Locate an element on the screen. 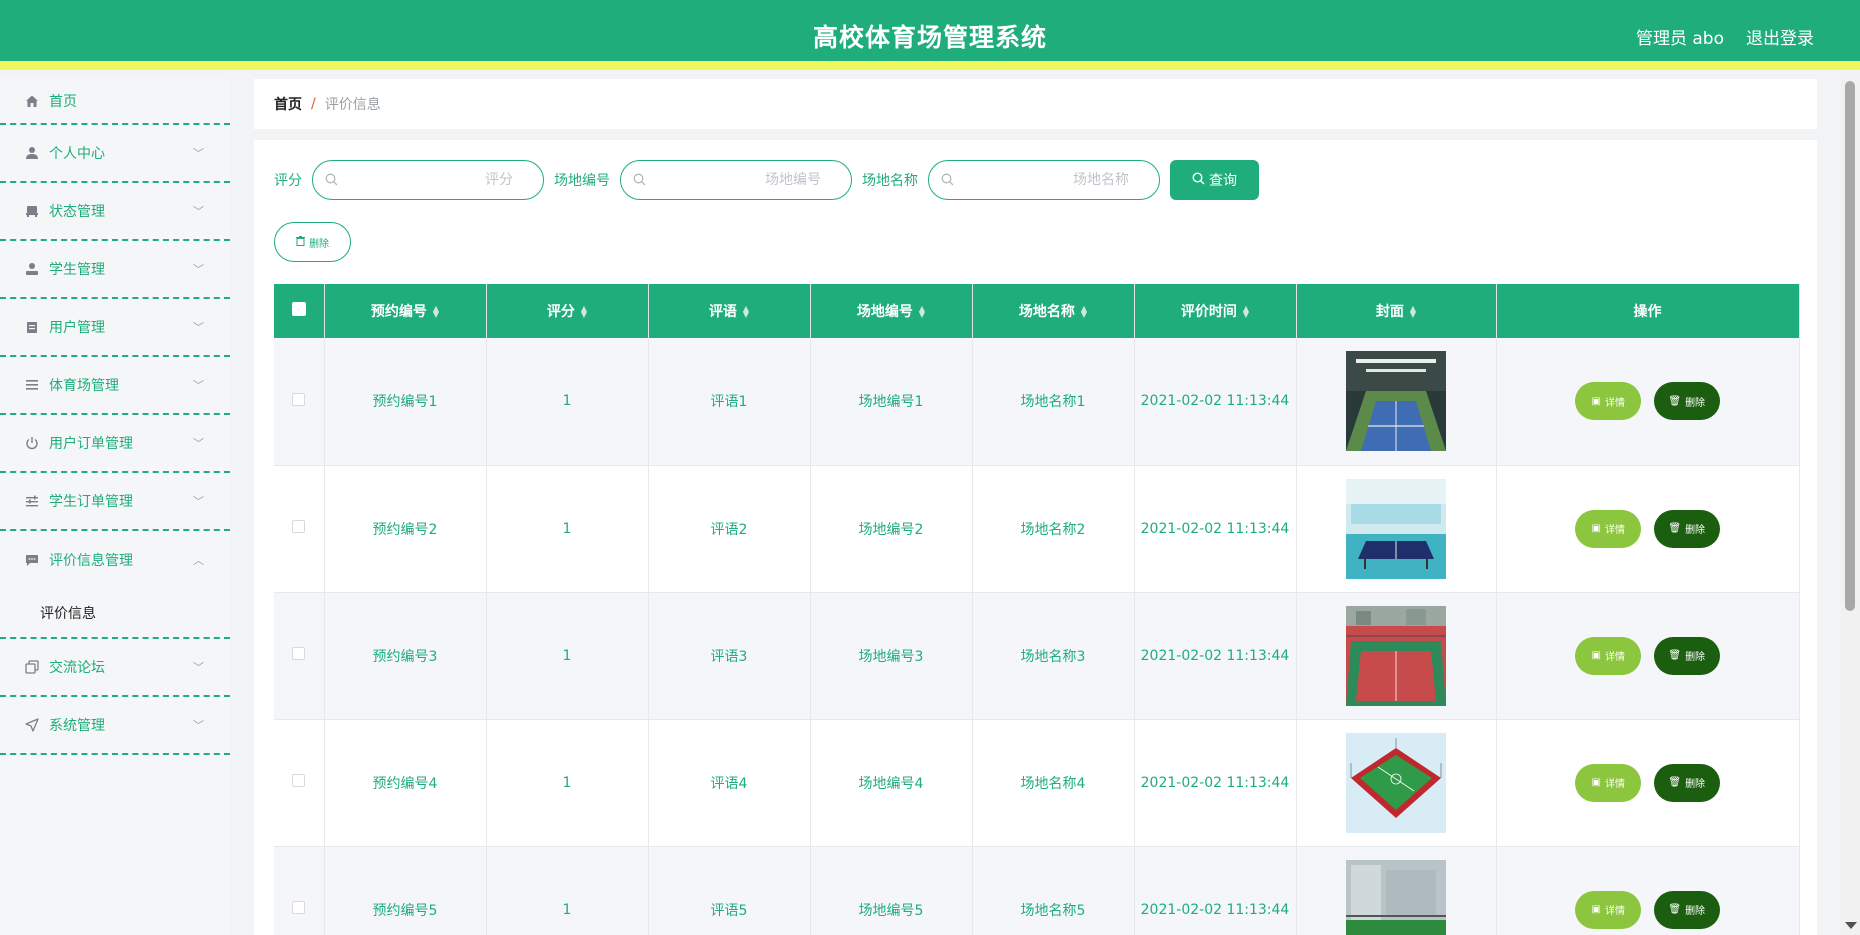 This screenshot has height=935, width=1860. sidebar-item-personal-center: 个人中心 ﹀ is located at coordinates (115, 154).